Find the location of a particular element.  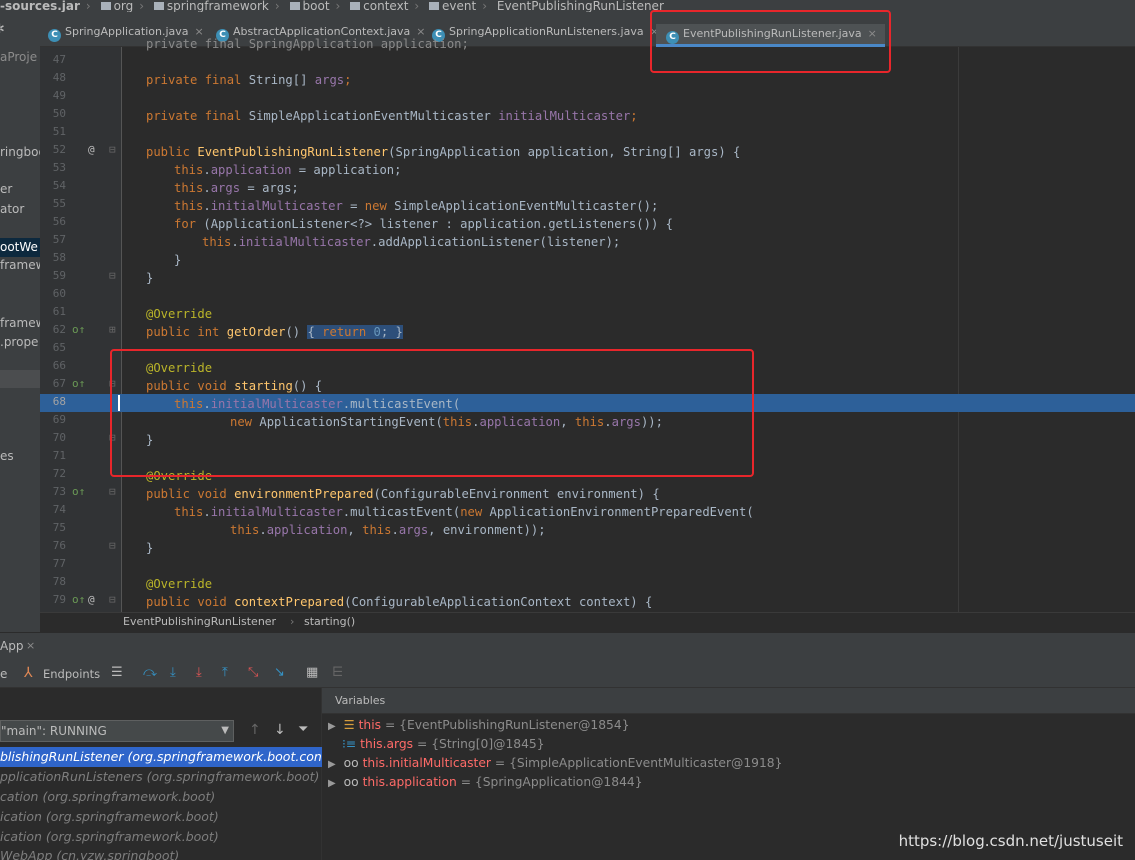

project-tree-item: er is located at coordinates (6, 189).